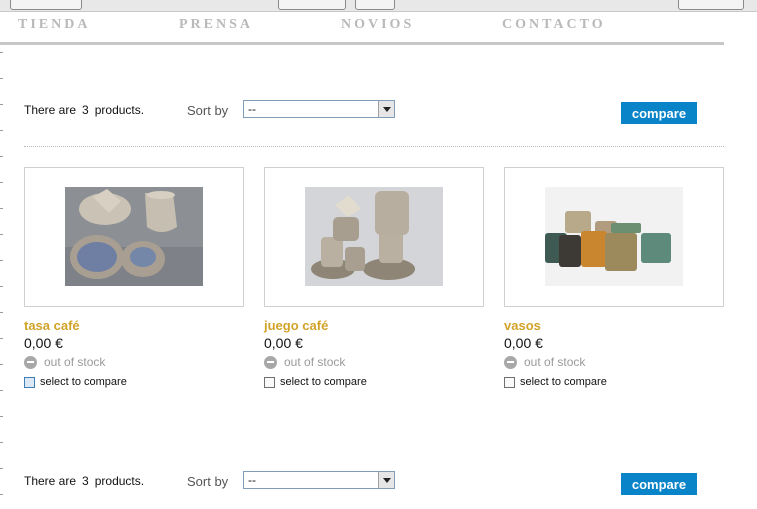 Image resolution: width=757 pixels, height=509 pixels. Describe the element at coordinates (554, 25) in the screenshot. I see `nav-item-contacto: CONTACTO` at that location.